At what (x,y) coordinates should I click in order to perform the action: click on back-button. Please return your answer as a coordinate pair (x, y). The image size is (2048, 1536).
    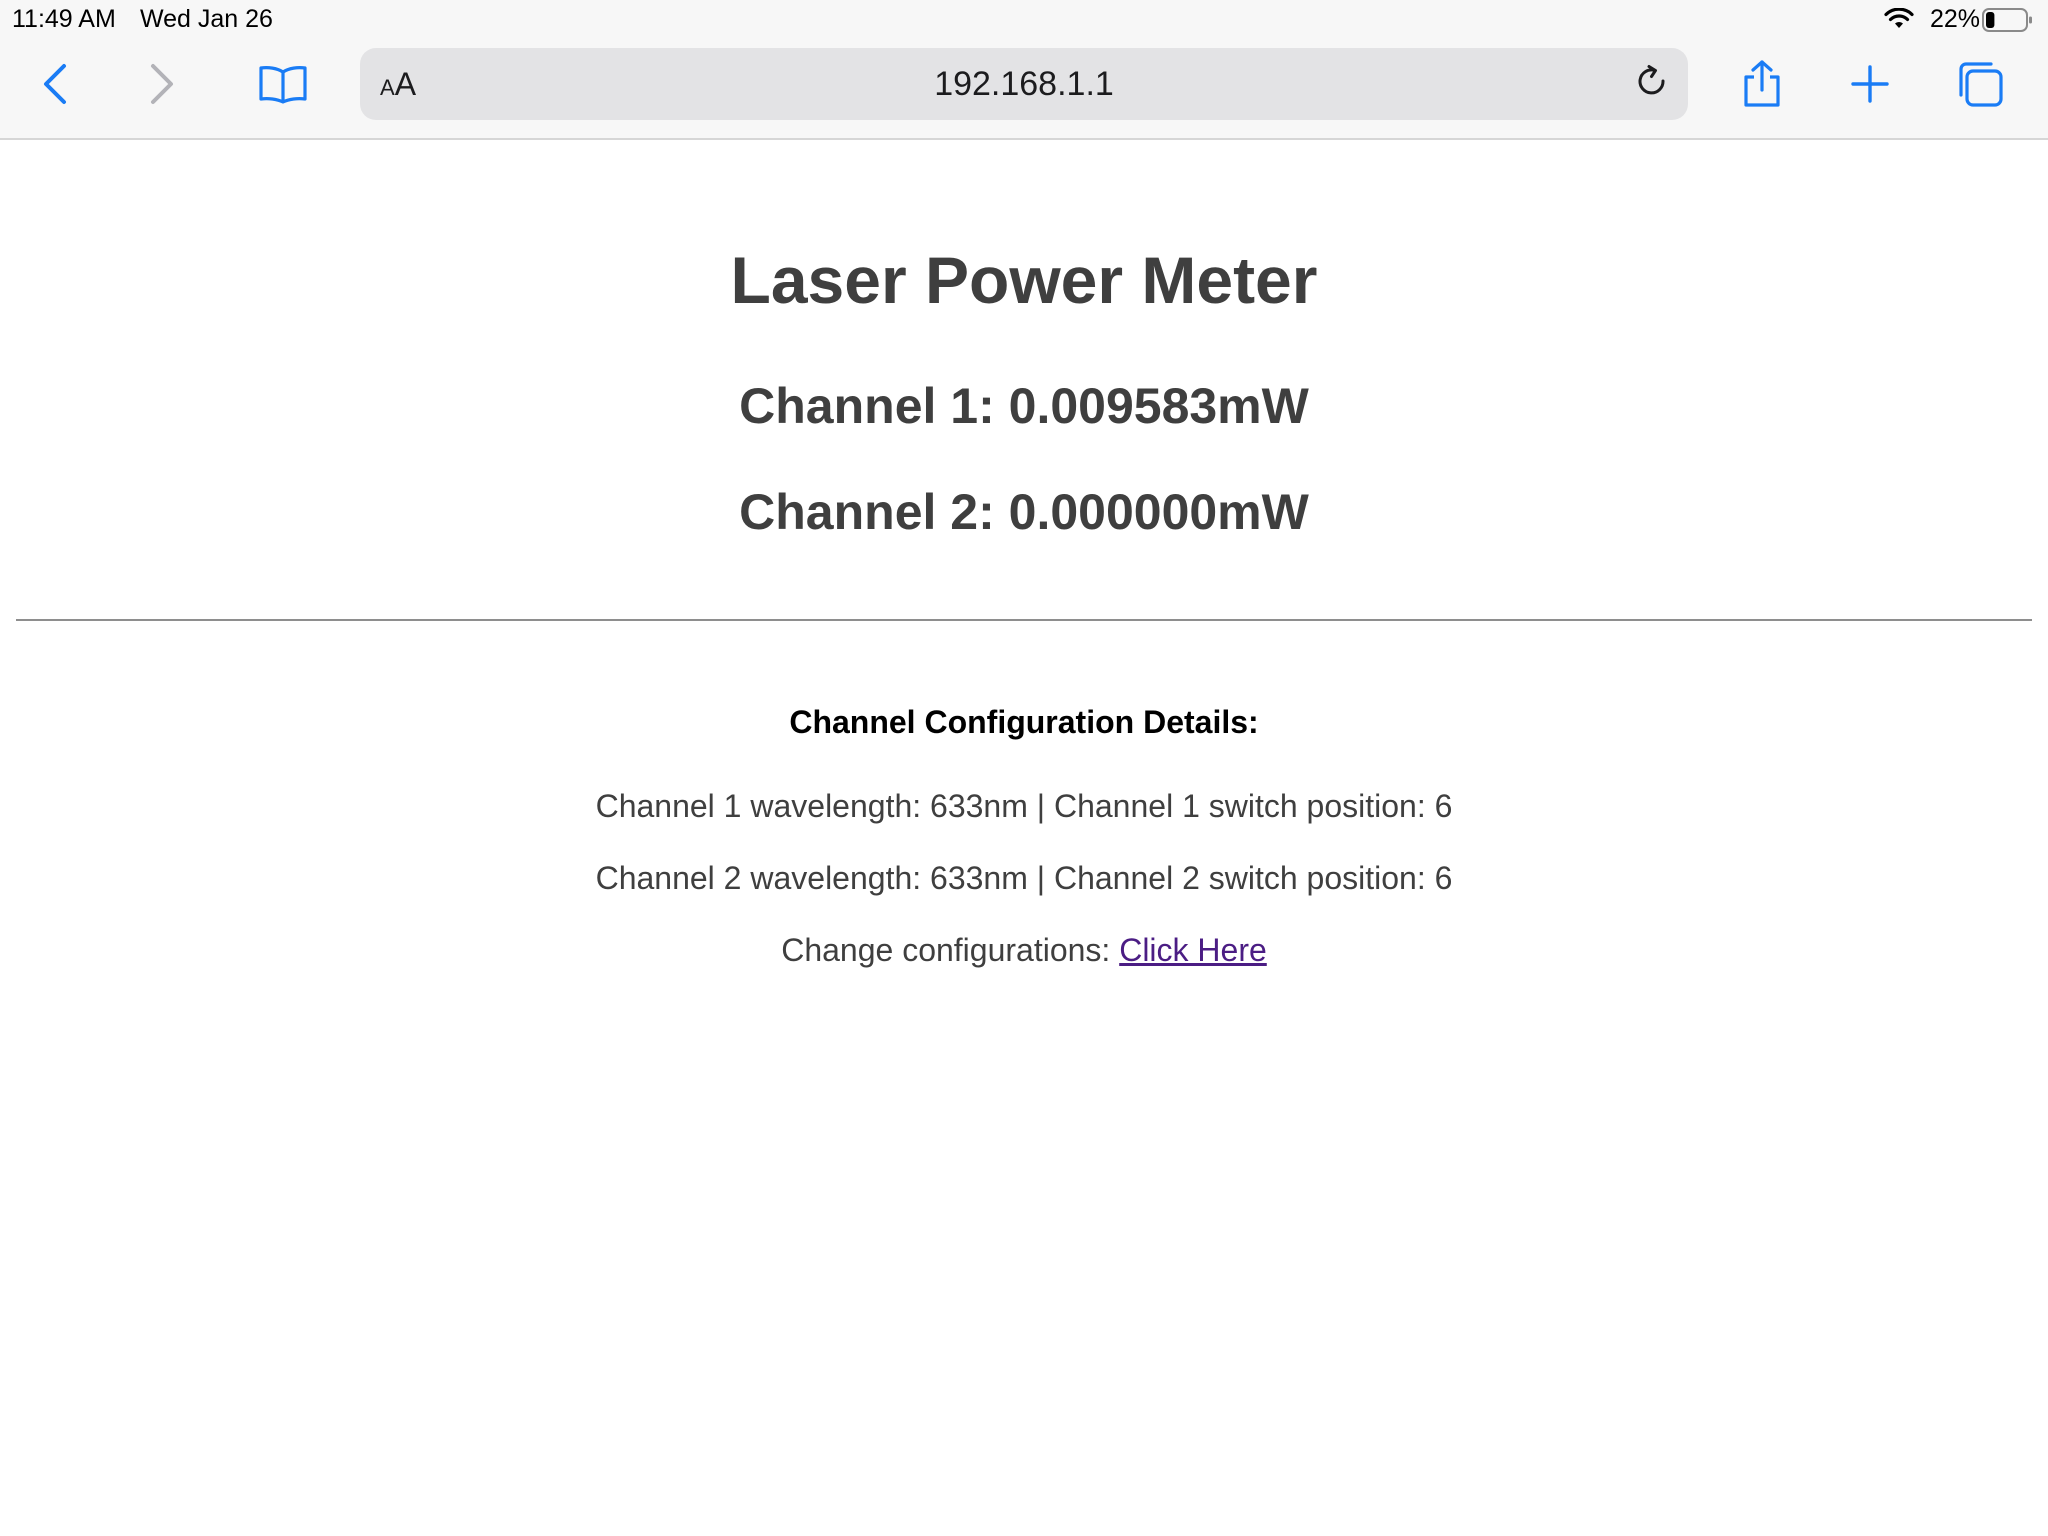
    Looking at the image, I should click on (55, 86).